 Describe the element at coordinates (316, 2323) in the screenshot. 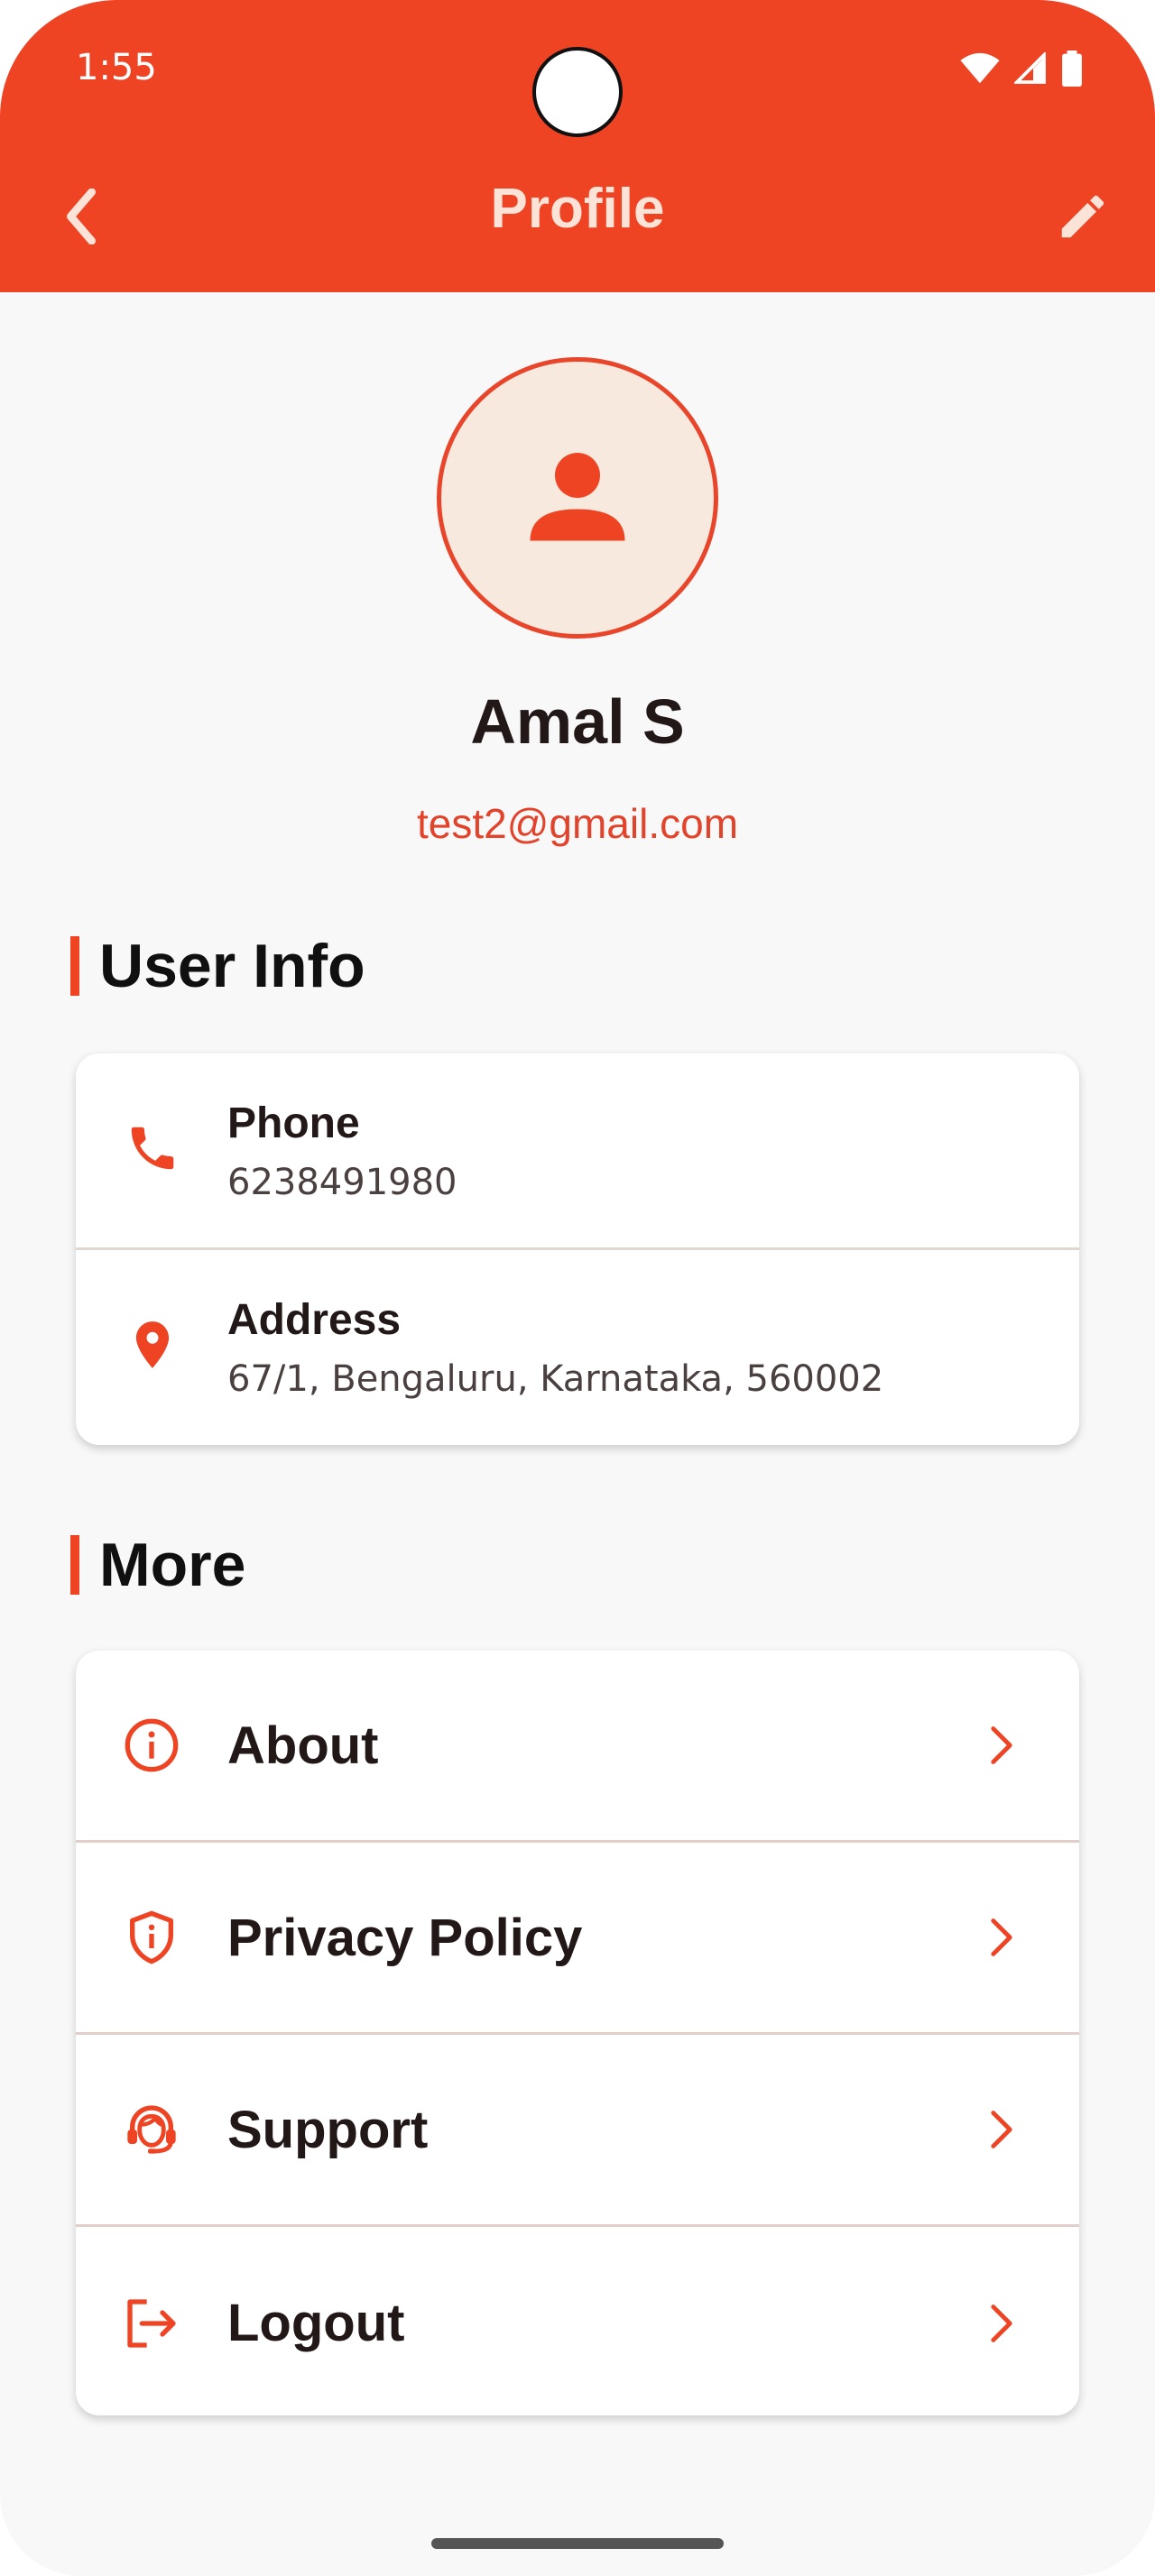

I see `menu-item-label: Logout` at that location.